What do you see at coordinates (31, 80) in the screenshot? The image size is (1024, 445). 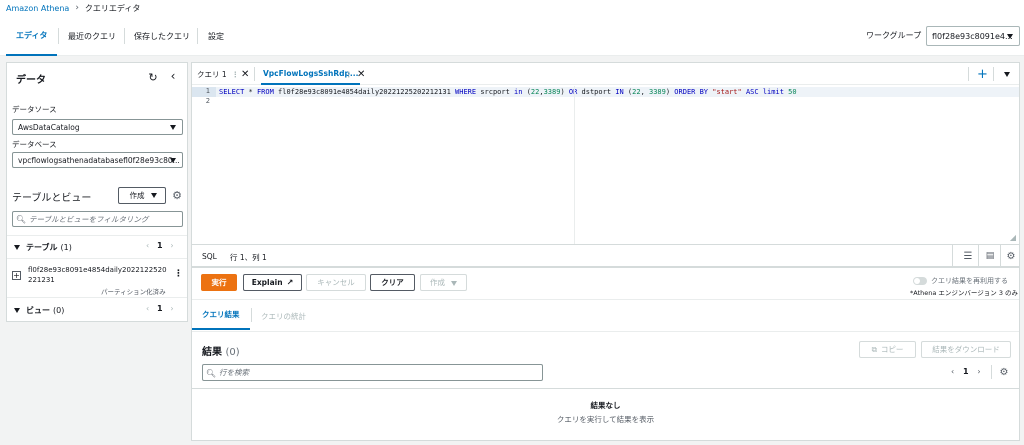 I see `data-panel-title: データ` at bounding box center [31, 80].